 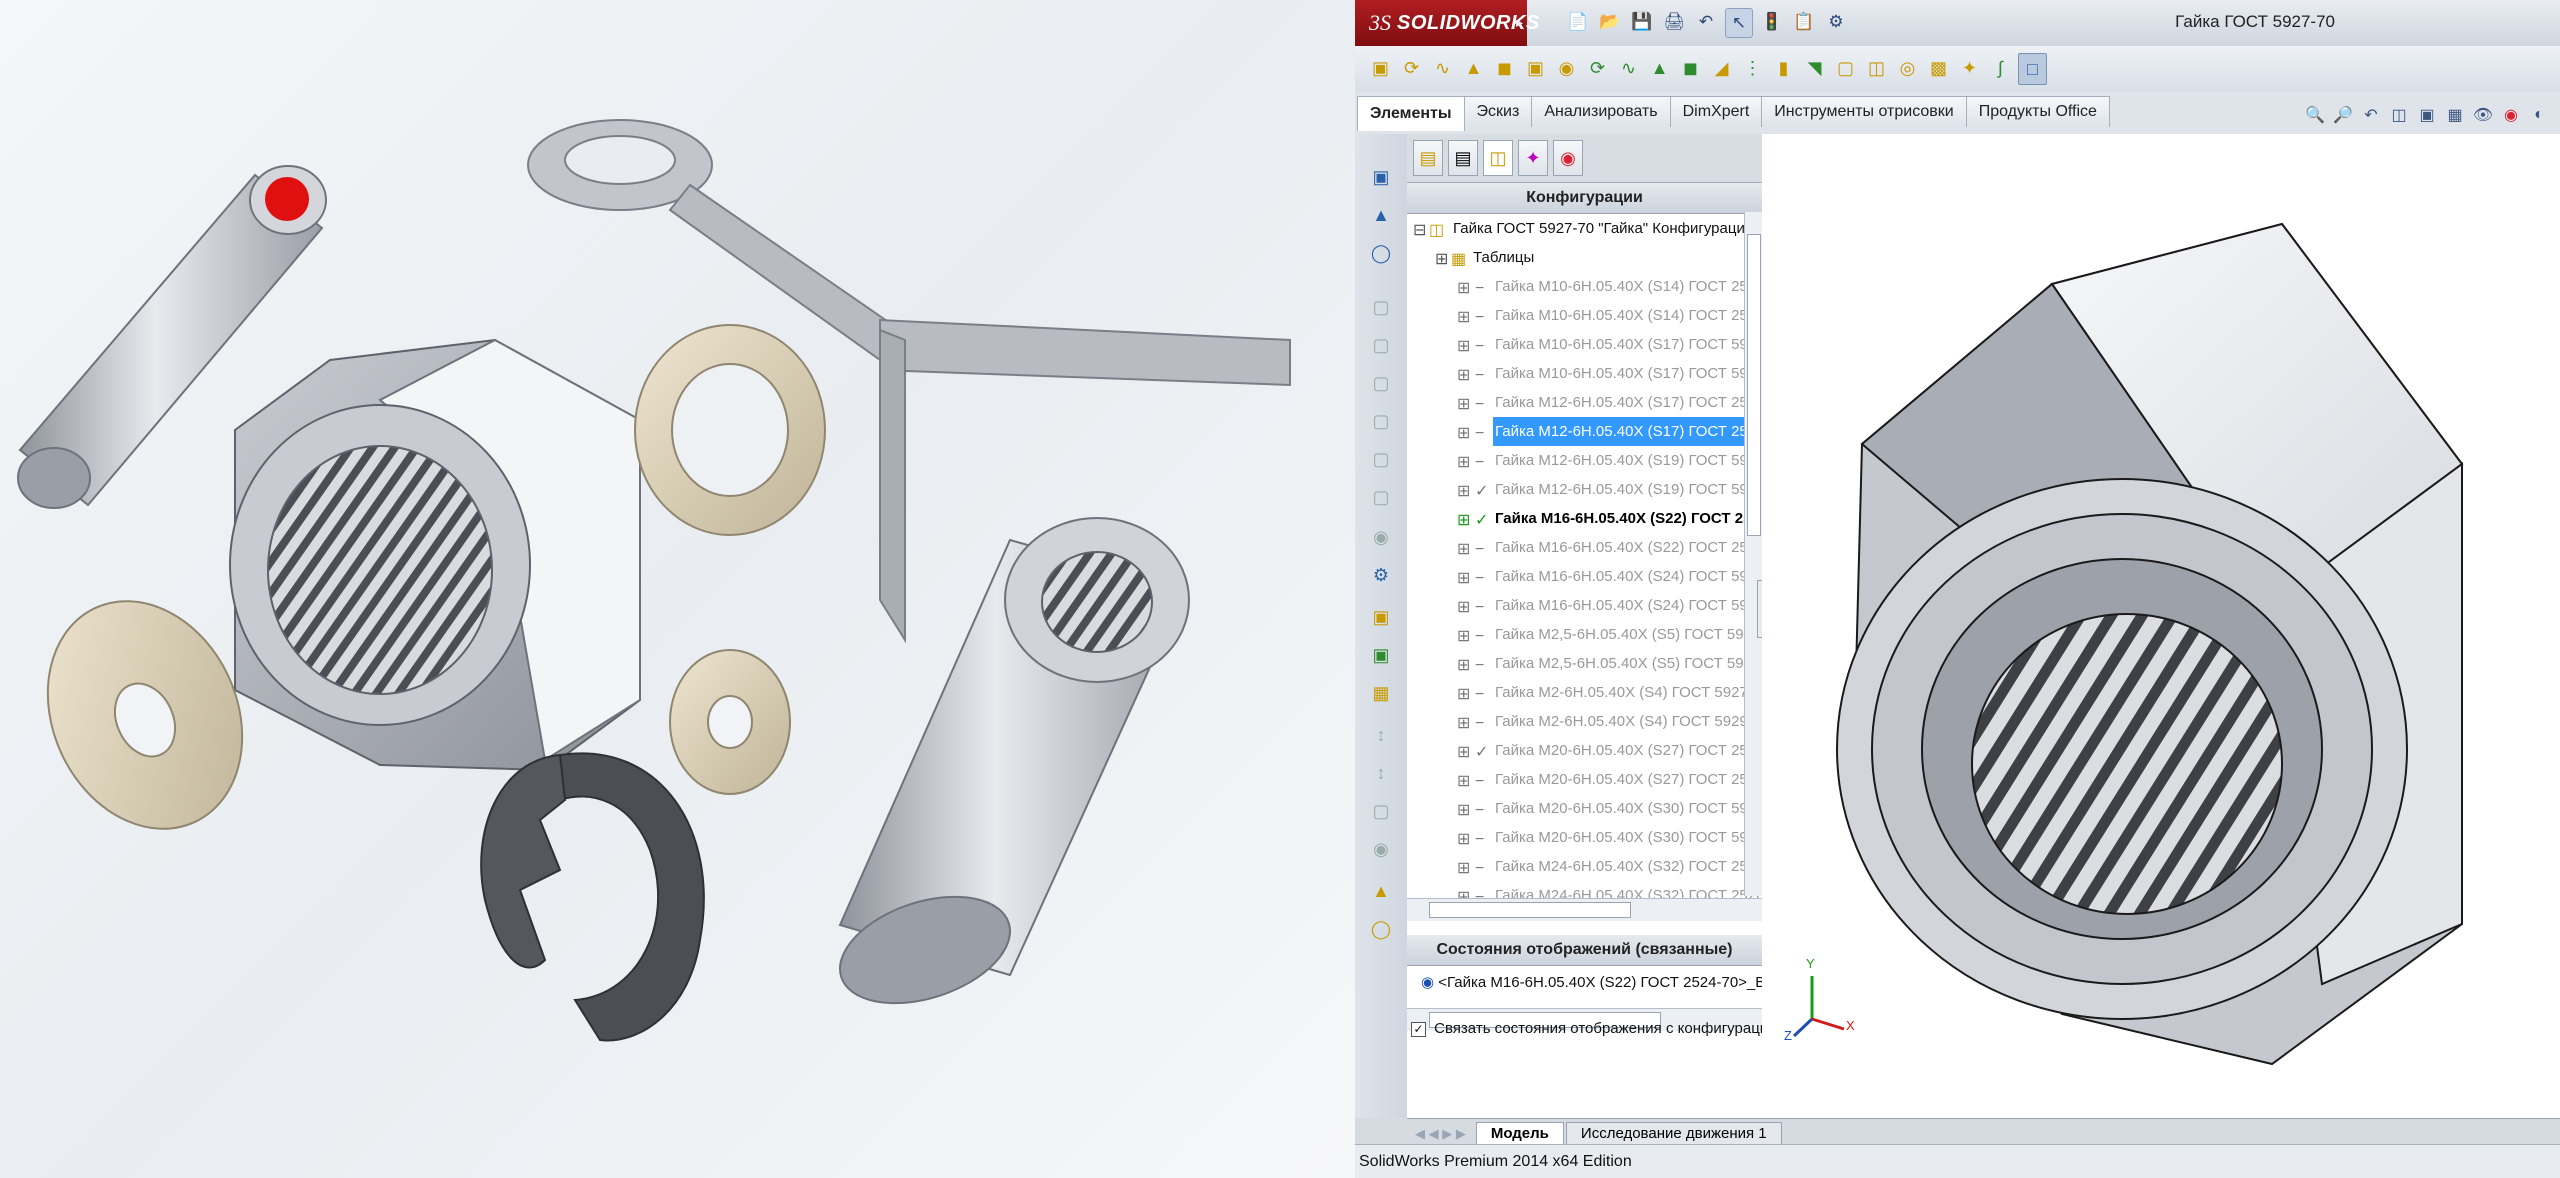 I want to click on tab-render-tools: Инструменты отрисовки, so click(x=1864, y=111).